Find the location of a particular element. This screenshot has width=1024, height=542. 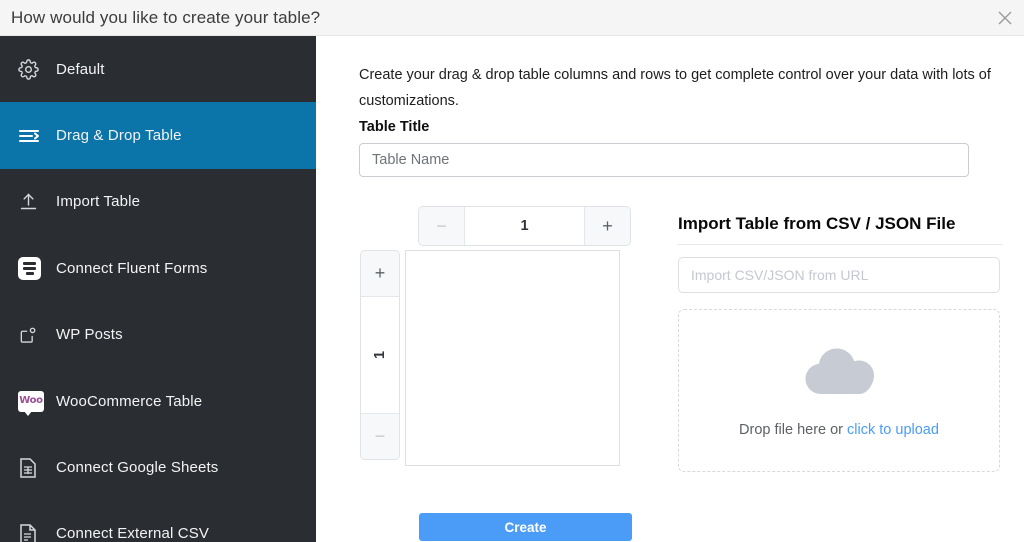

modal-header: How would you like to create your table? is located at coordinates (512, 18).